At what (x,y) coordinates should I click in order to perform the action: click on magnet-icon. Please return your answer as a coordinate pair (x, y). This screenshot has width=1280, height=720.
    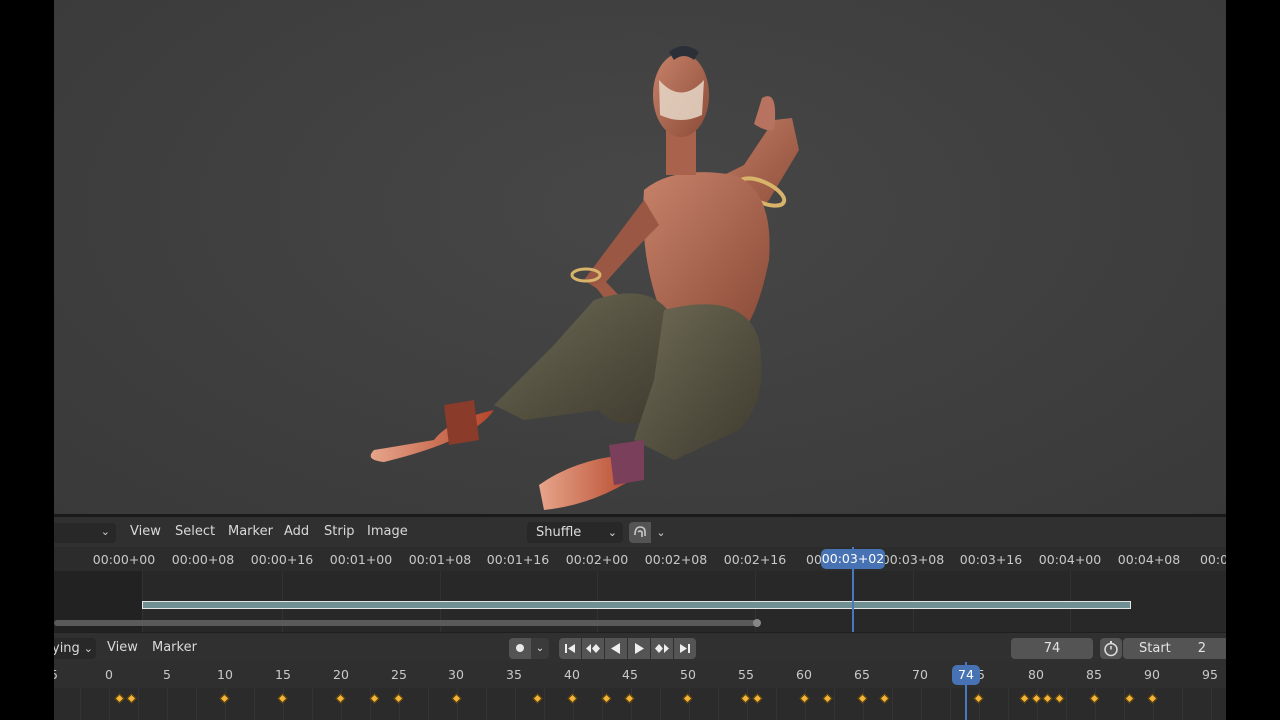
    Looking at the image, I should click on (640, 531).